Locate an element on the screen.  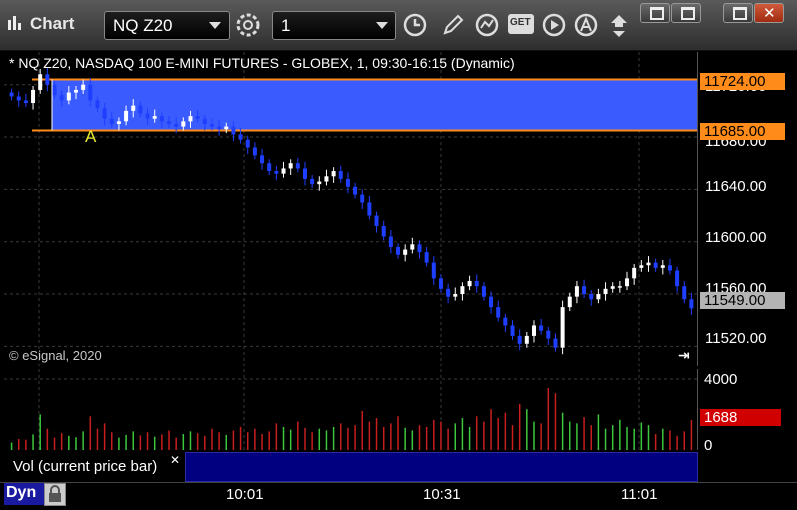
get-label: GET is located at coordinates (520, 22).